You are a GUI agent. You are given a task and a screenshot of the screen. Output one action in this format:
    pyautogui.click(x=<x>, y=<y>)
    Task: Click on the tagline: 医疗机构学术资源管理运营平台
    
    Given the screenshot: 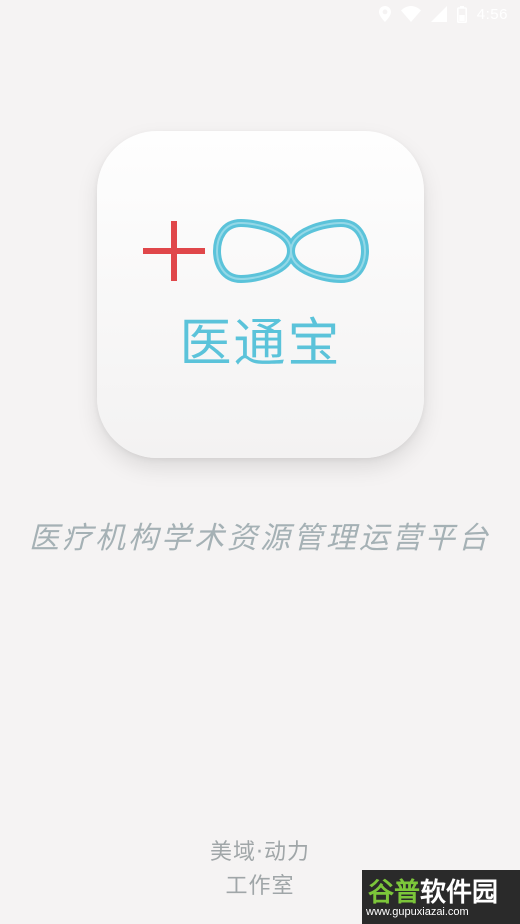 What is the action you would take?
    pyautogui.click(x=260, y=538)
    